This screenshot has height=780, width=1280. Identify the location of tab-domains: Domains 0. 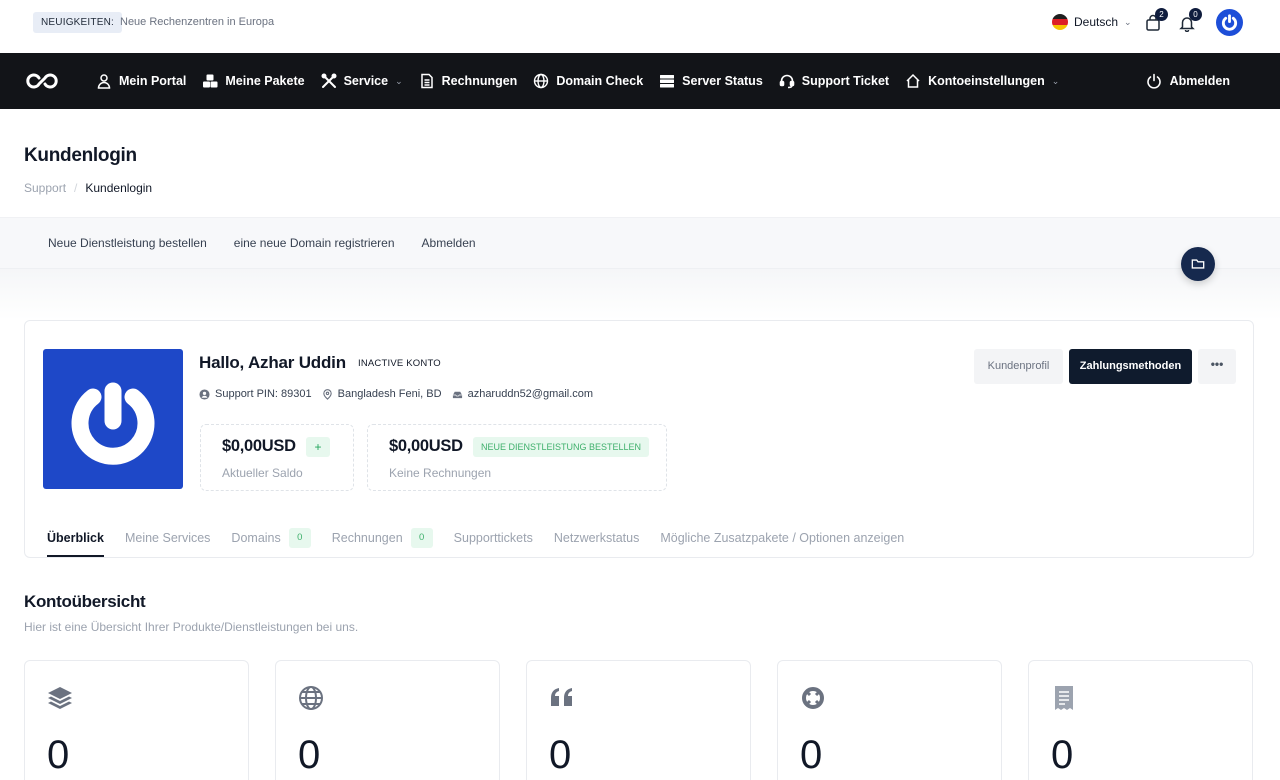
(271, 538).